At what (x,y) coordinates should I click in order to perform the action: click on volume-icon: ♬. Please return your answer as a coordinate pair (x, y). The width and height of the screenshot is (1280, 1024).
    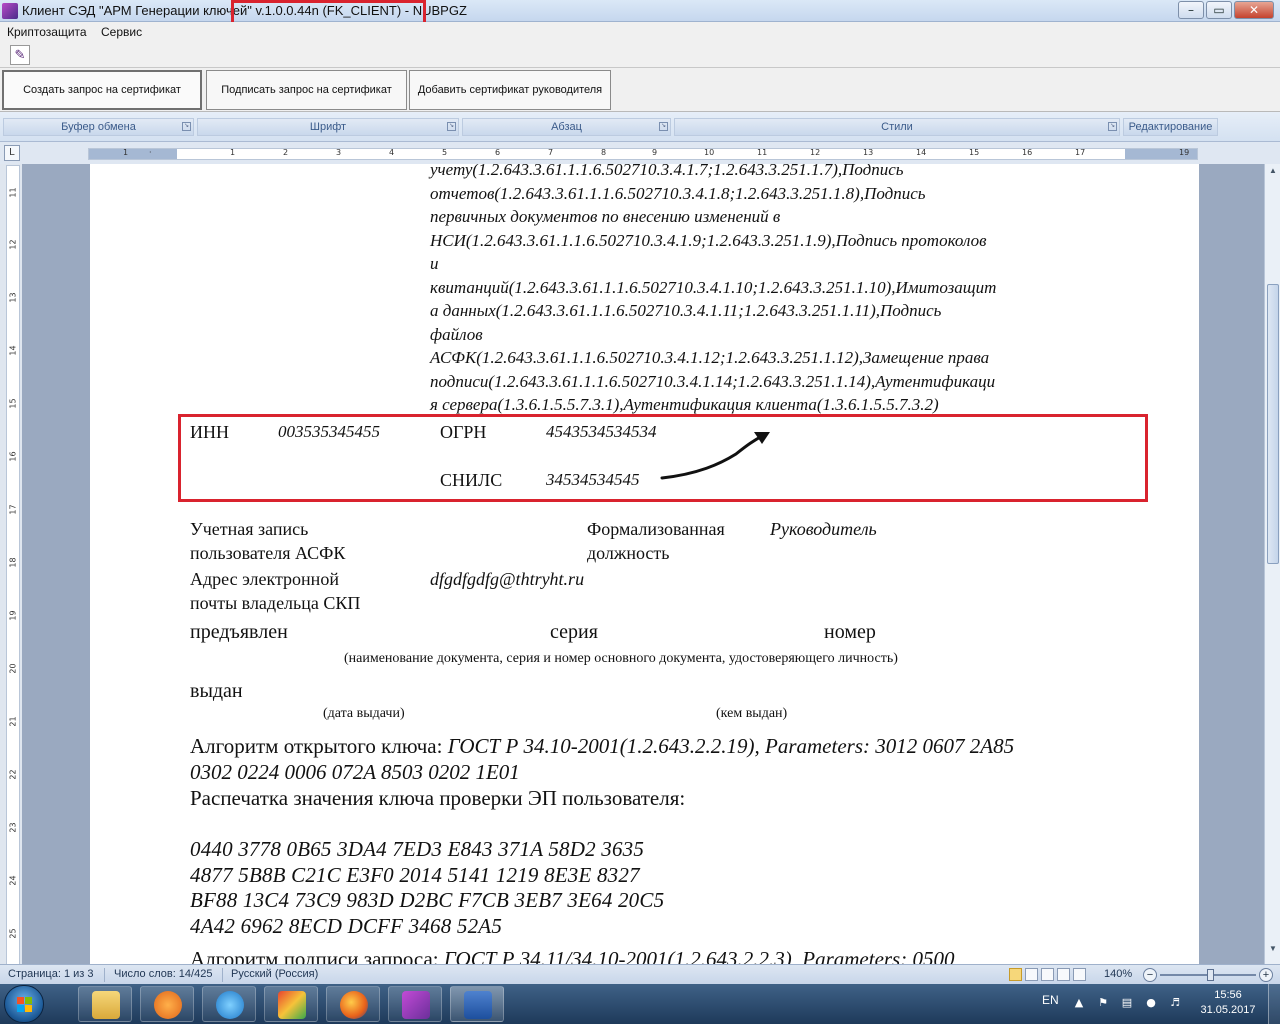
    Looking at the image, I should click on (1175, 1003).